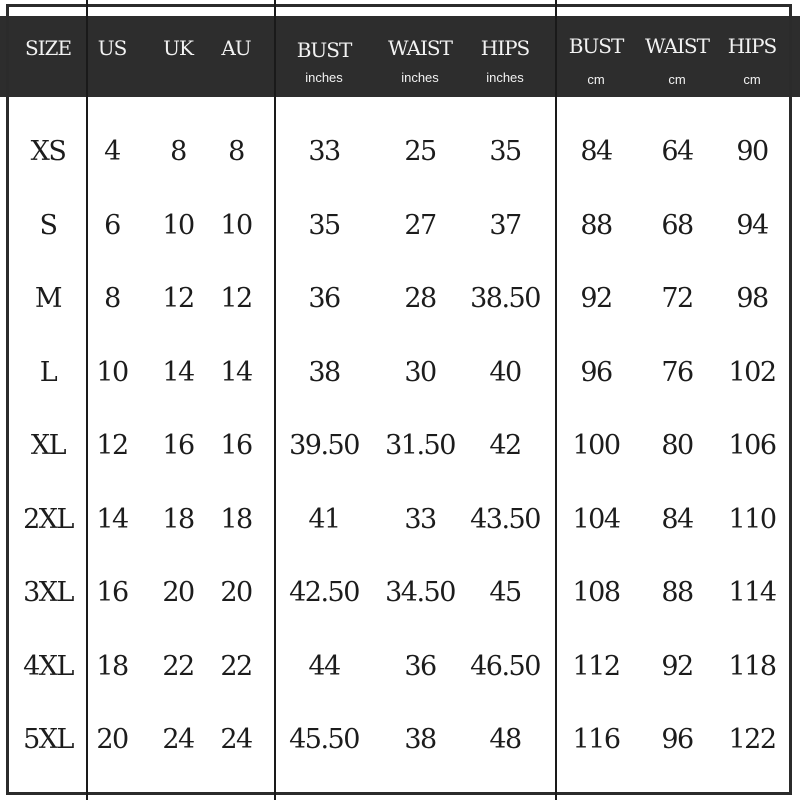 The height and width of the screenshot is (800, 800). I want to click on cell-size: M, so click(48, 298).